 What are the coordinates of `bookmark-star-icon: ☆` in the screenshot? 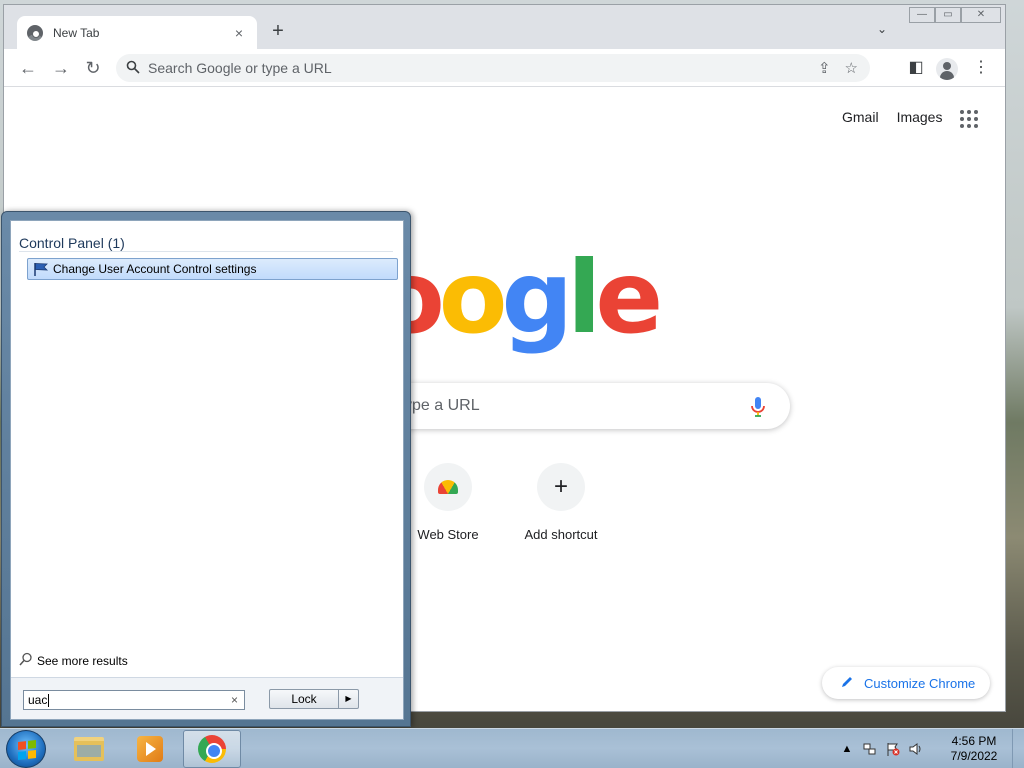 It's located at (851, 68).